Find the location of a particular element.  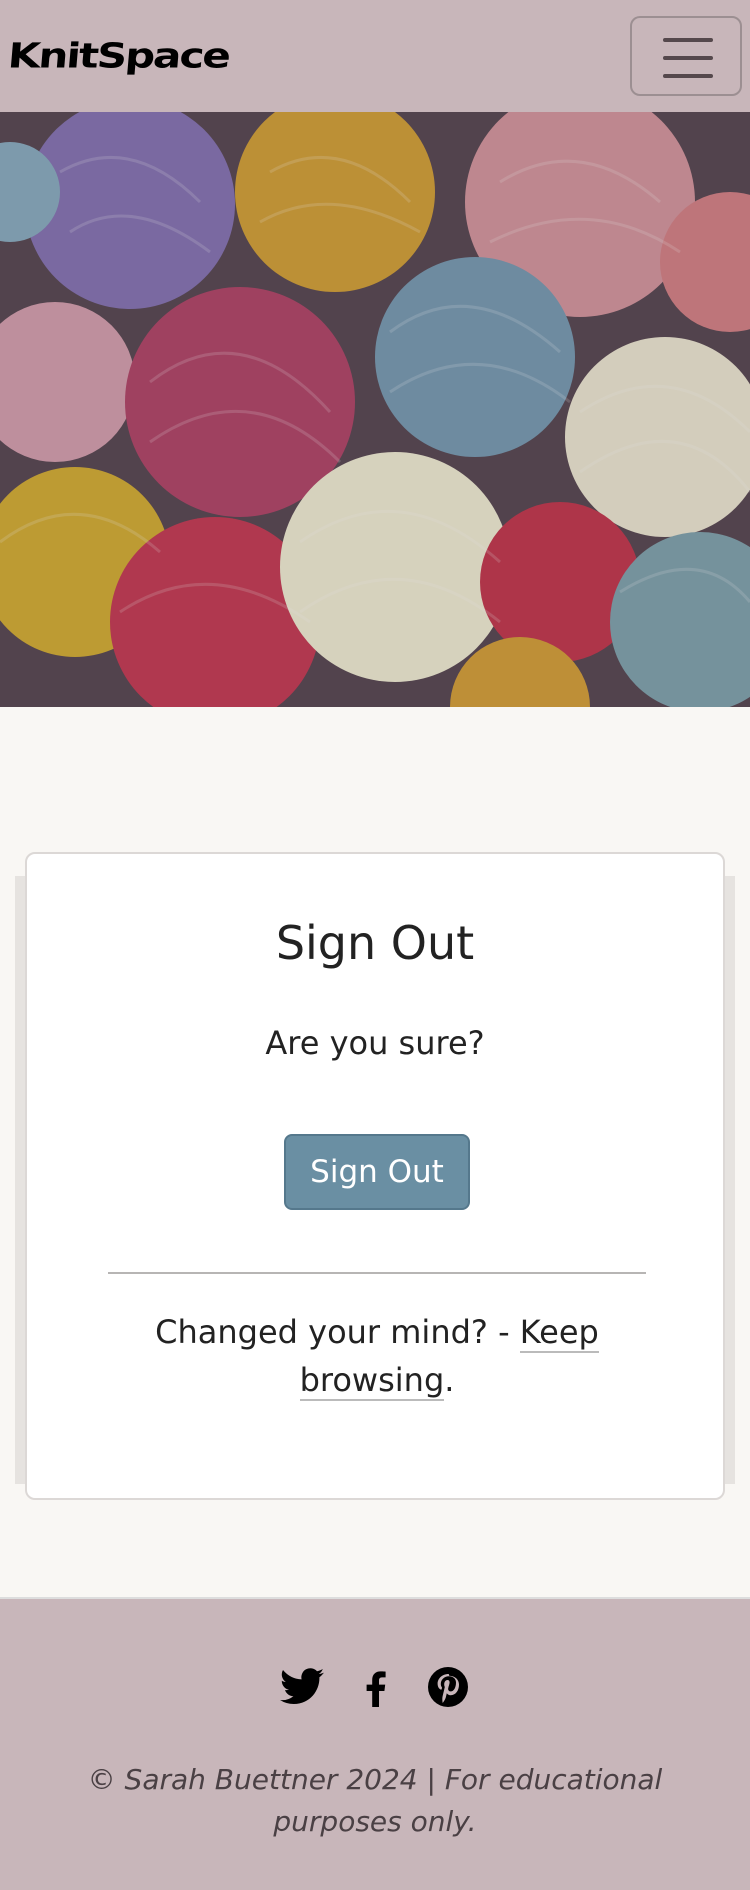

changed-mind-text: Changed your mind? - is located at coordinates (337, 1332).